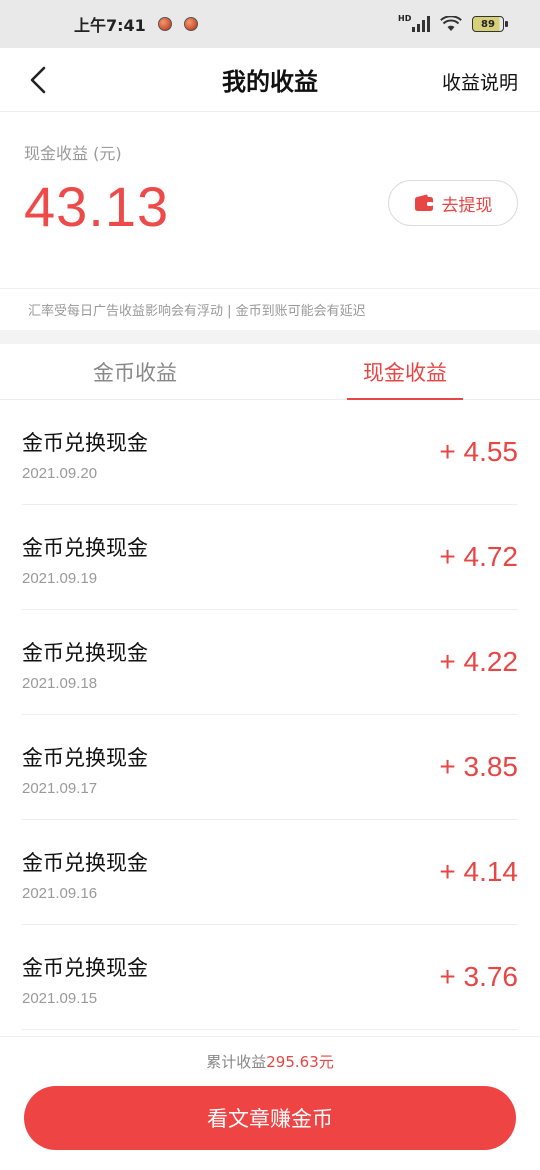  Describe the element at coordinates (60, 683) in the screenshot. I see `item-date: 2021.09.18` at that location.